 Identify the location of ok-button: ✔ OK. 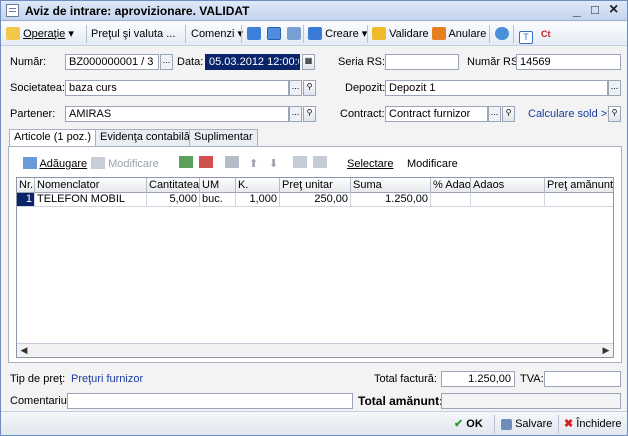
(468, 424).